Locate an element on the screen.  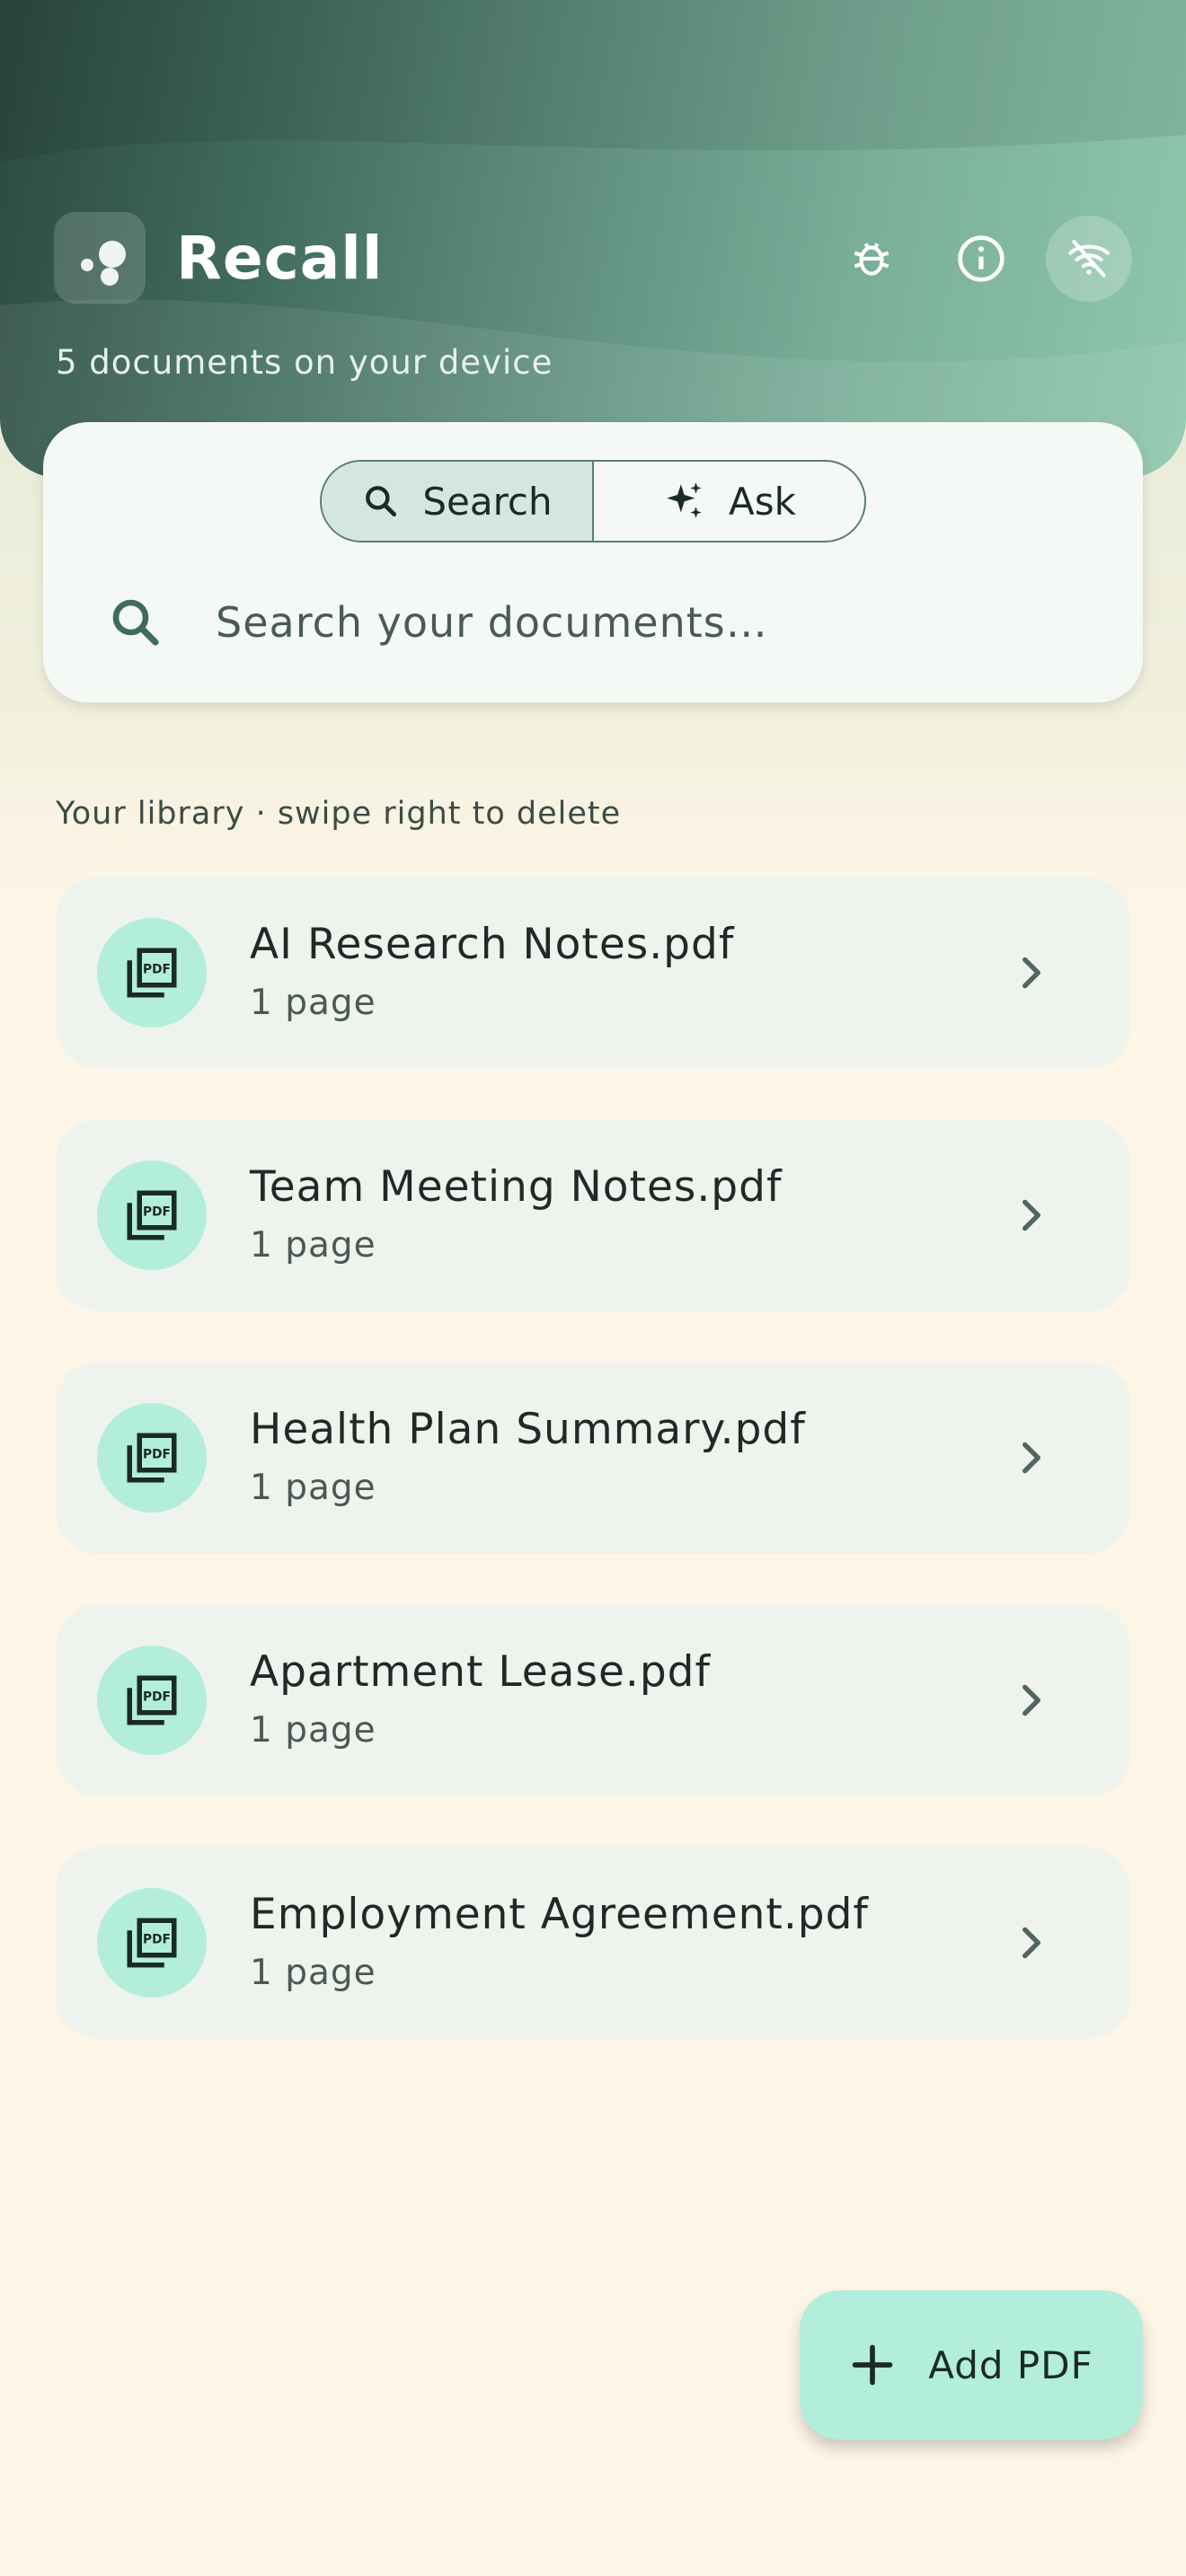
search-input is located at coordinates (620, 622).